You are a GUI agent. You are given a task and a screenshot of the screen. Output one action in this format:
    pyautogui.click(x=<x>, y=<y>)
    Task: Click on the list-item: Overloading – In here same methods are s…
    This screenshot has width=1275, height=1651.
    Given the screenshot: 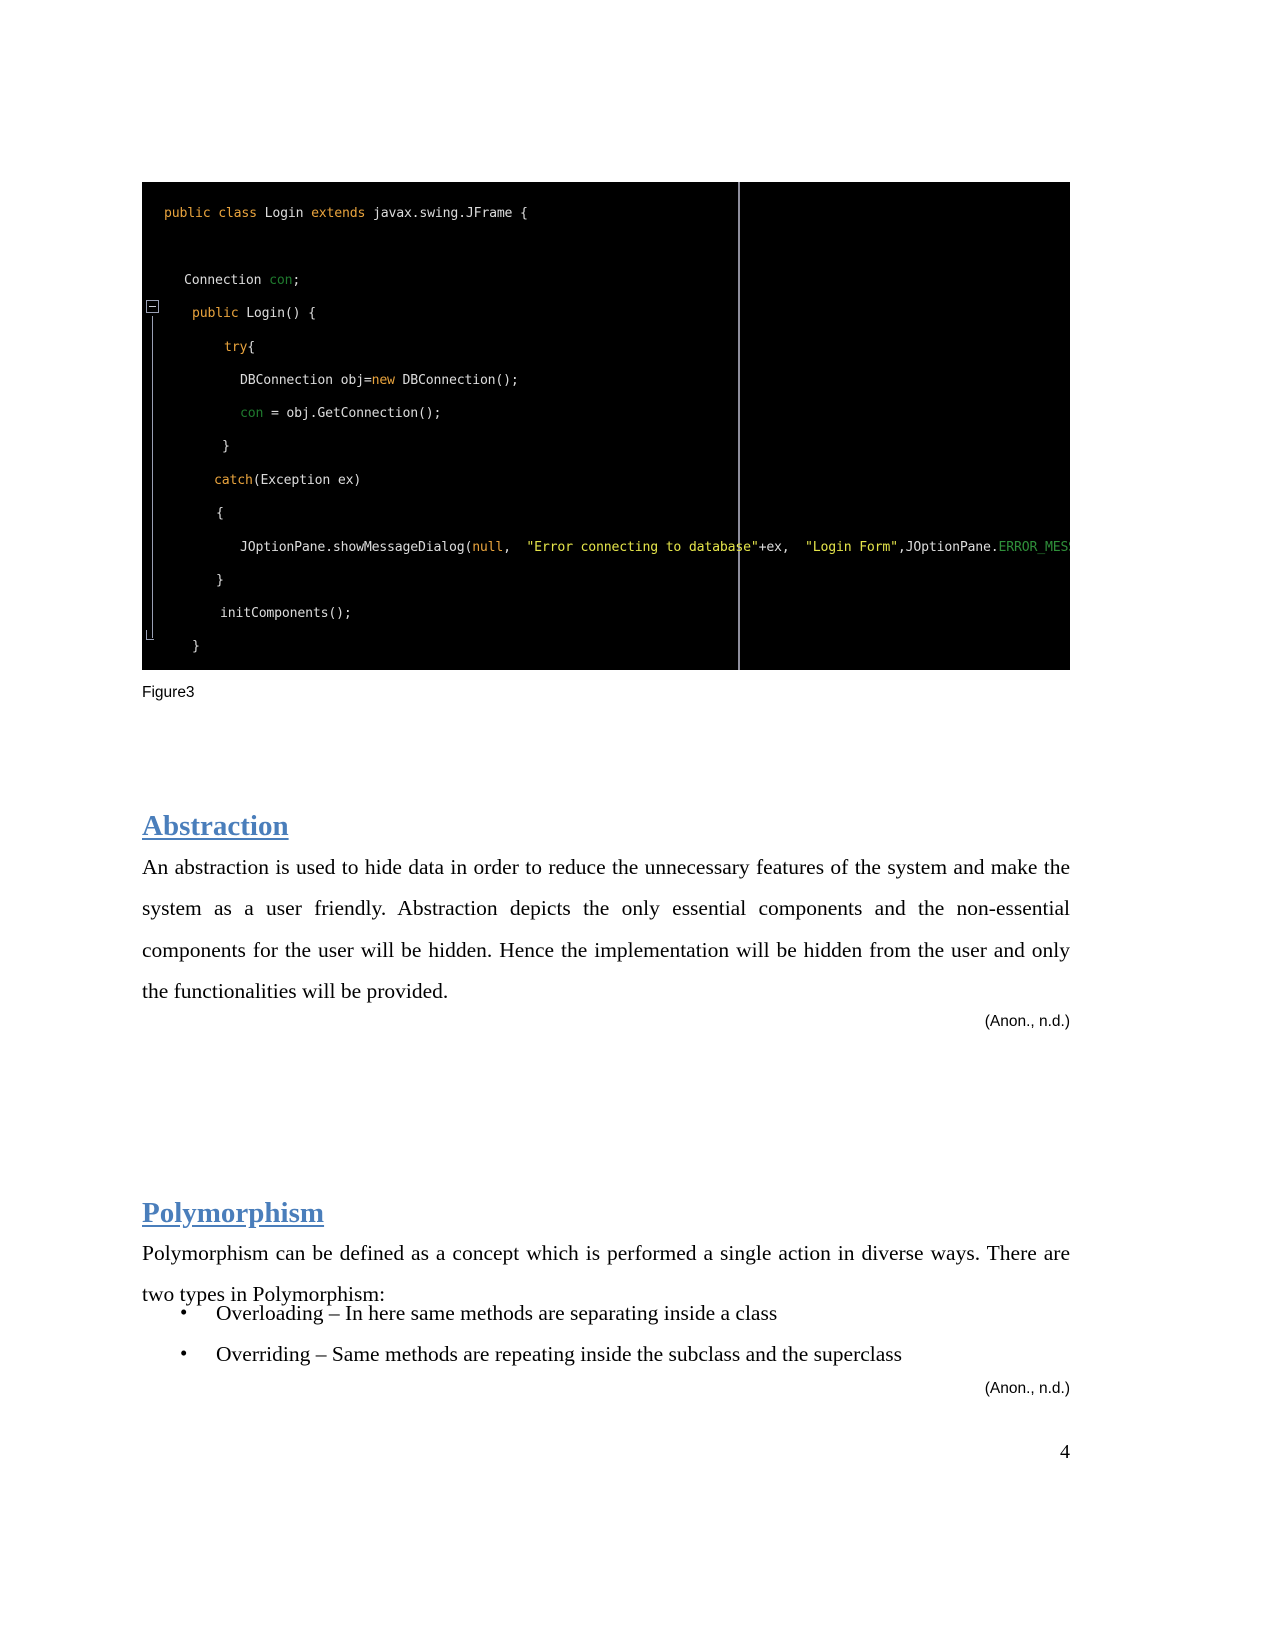 What is the action you would take?
    pyautogui.click(x=606, y=1313)
    